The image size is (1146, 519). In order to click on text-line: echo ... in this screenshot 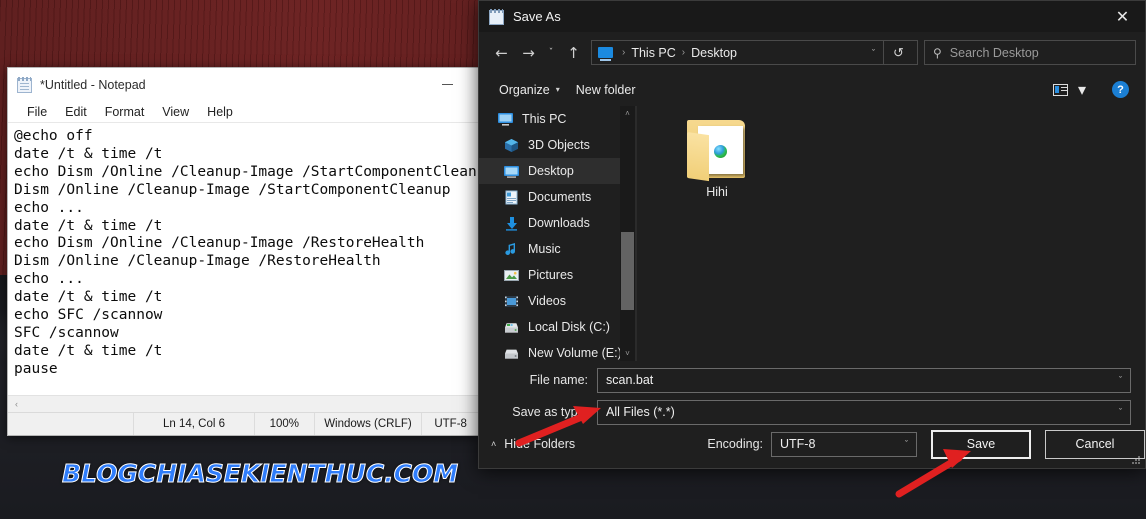, I will do `click(49, 279)`.